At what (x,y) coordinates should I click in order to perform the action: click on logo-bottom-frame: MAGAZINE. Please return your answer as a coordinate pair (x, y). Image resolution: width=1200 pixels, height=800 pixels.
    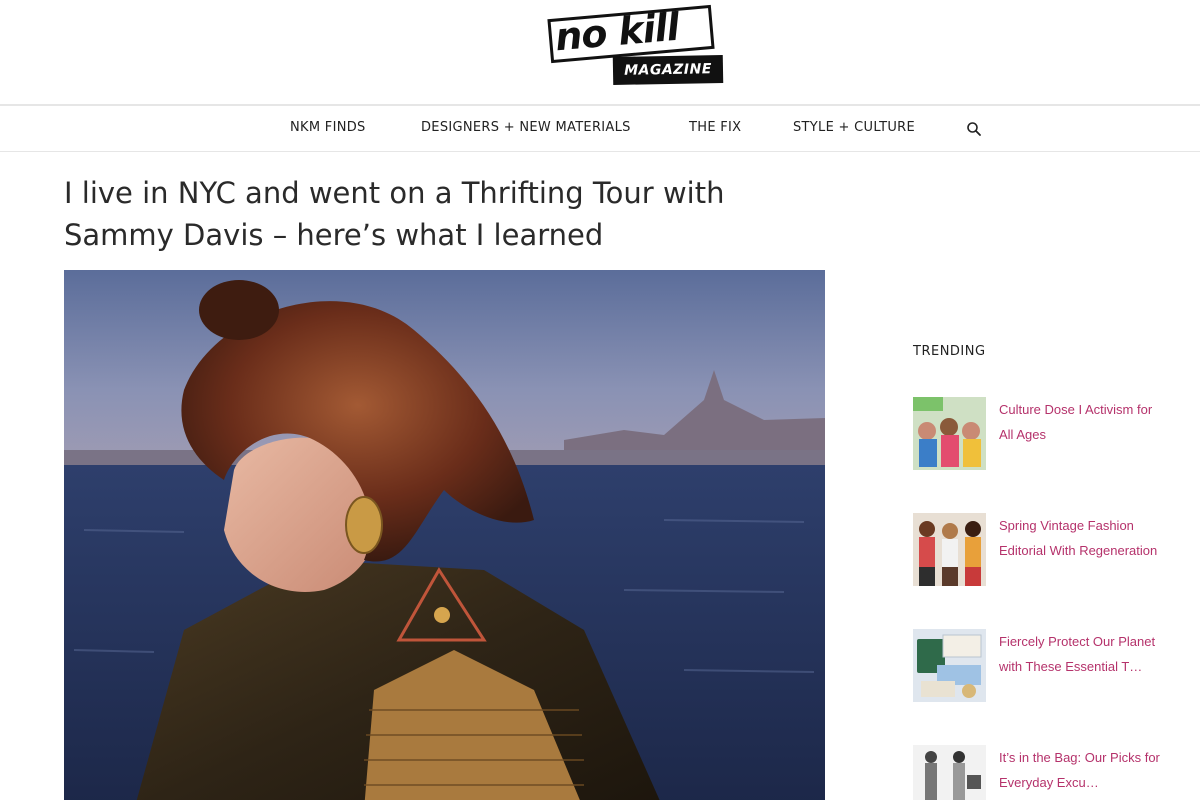
    Looking at the image, I should click on (668, 70).